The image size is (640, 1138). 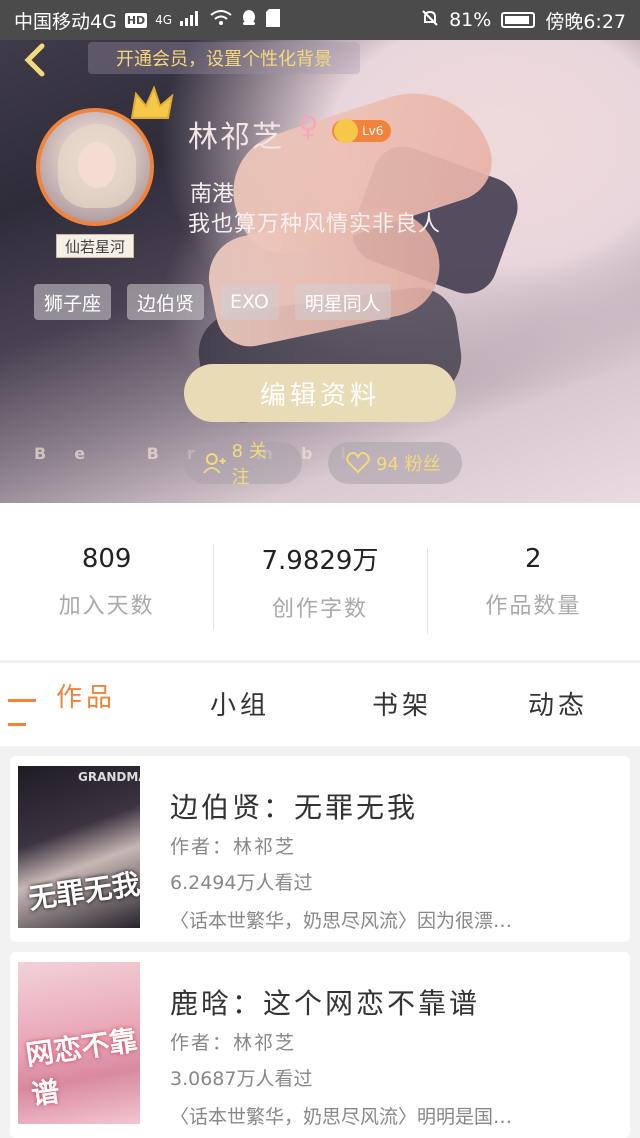 I want to click on work-views: 6.2494万人看过, so click(x=241, y=883).